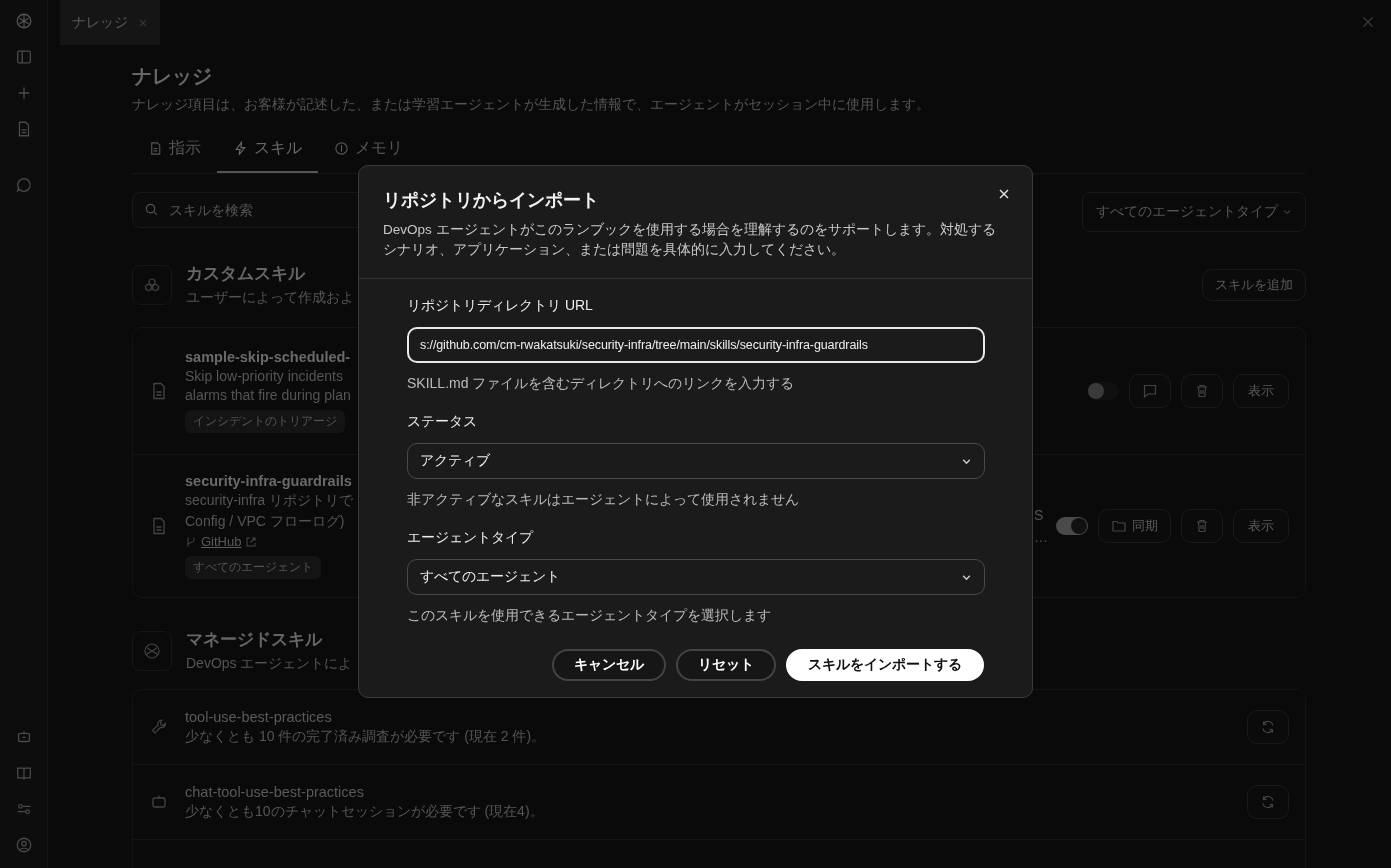 The width and height of the screenshot is (1391, 868). What do you see at coordinates (268, 481) in the screenshot?
I see `skill-name: security-infra-guardrails` at bounding box center [268, 481].